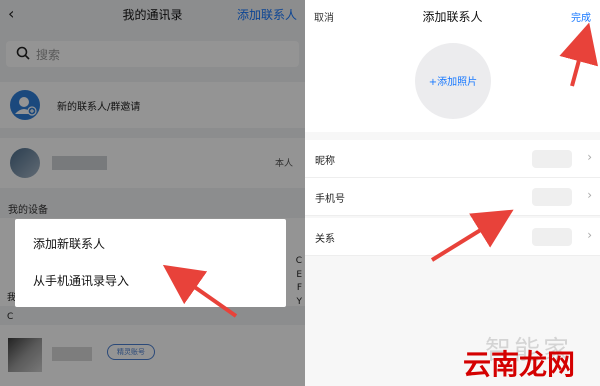  What do you see at coordinates (579, 54) in the screenshot?
I see `arrow-to-done` at bounding box center [579, 54].